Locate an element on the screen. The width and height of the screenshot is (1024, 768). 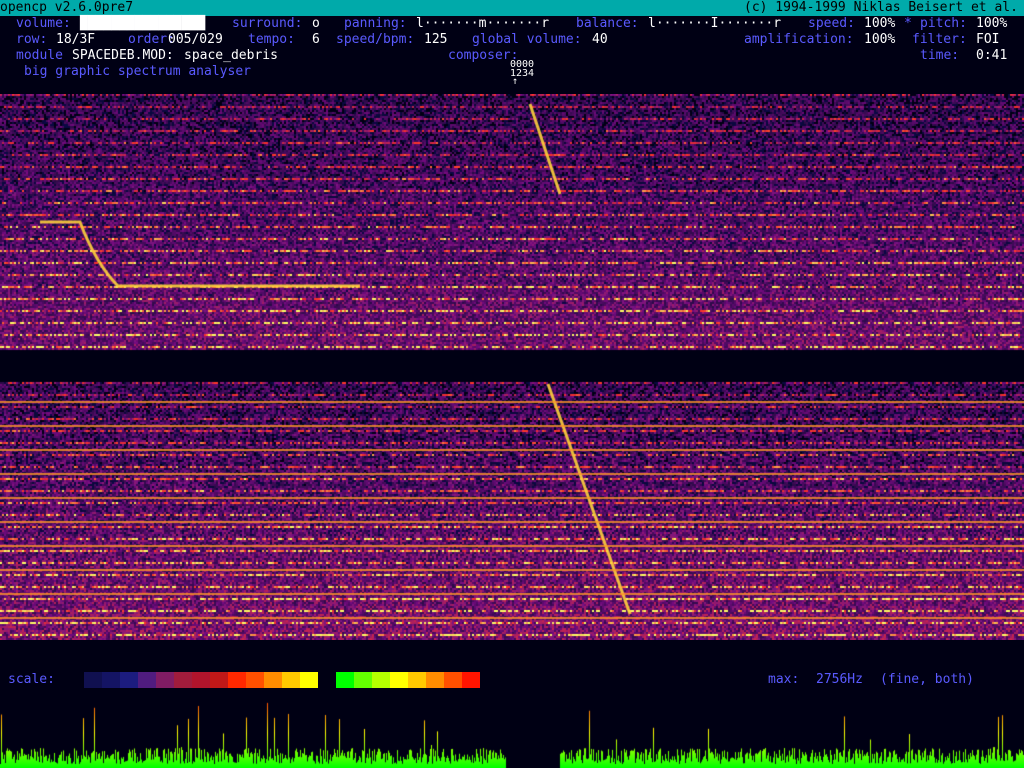
volume-label: volume: is located at coordinates (43, 23).